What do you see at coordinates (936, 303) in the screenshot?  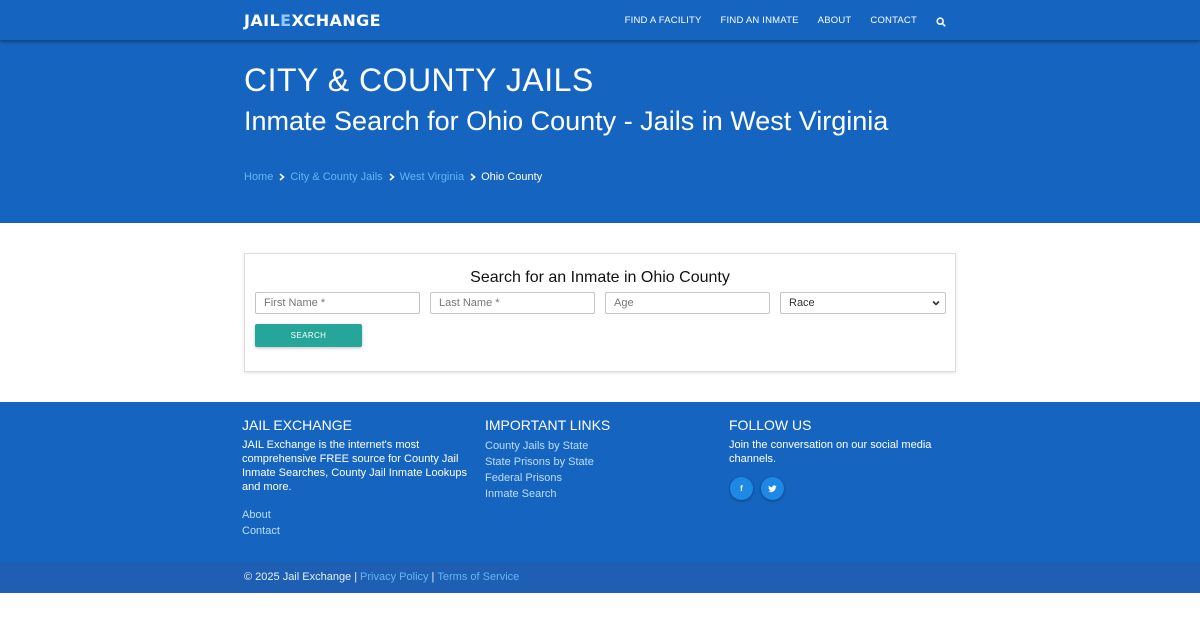 I see `chevron-down-icon` at bounding box center [936, 303].